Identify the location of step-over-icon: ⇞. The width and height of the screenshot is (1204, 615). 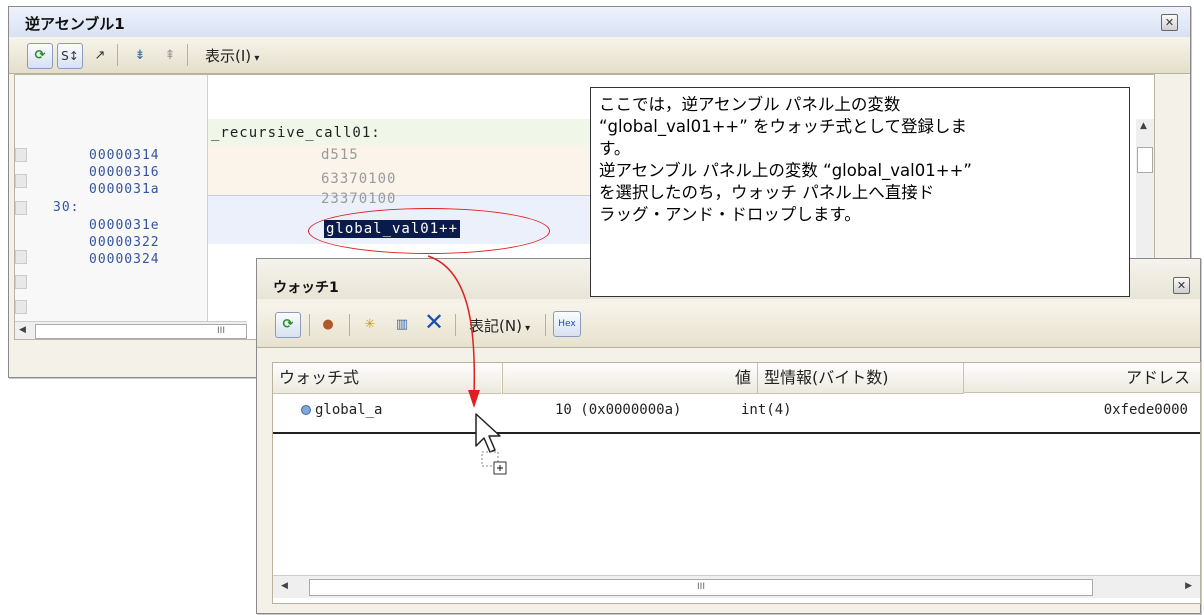
(170, 56).